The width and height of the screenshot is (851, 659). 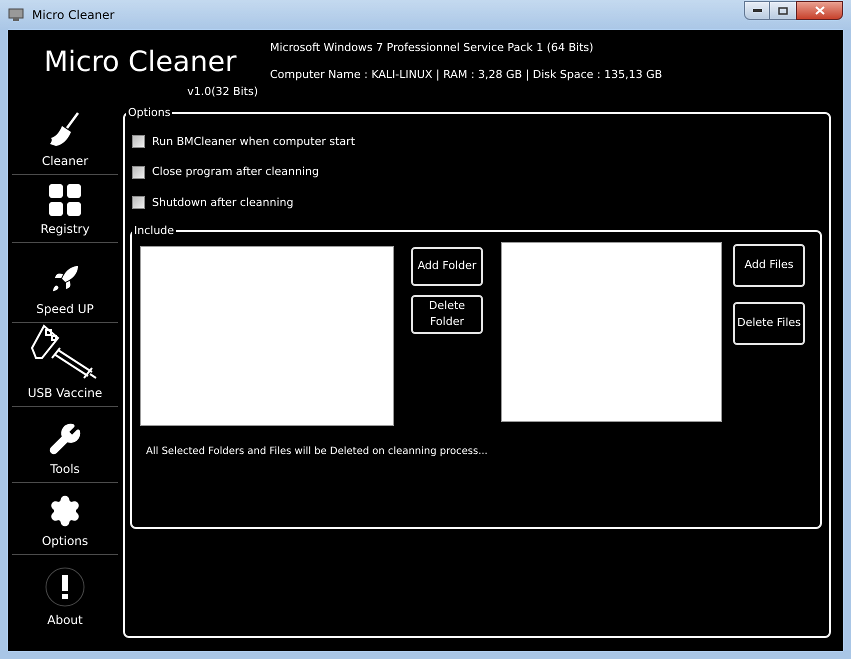 I want to click on dialog-button: Delete Folder, so click(x=447, y=314).